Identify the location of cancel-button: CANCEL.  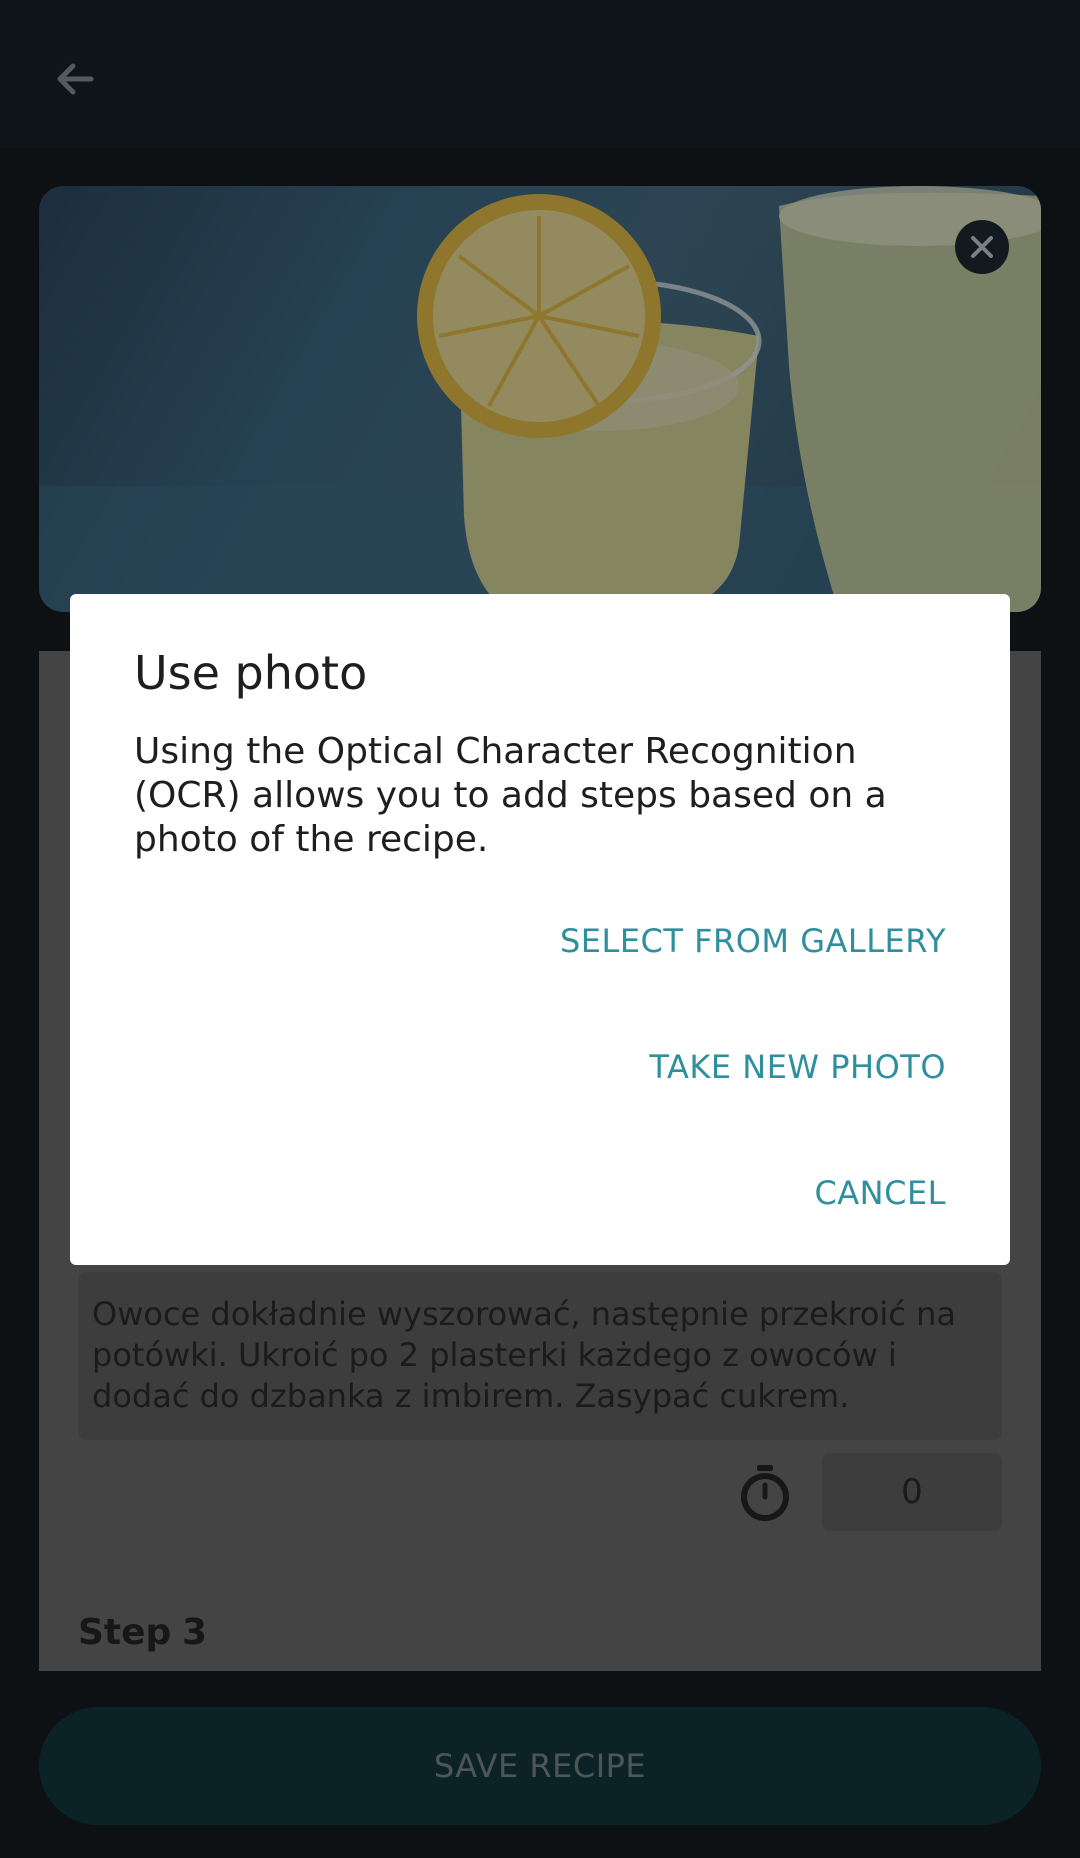
(880, 1193).